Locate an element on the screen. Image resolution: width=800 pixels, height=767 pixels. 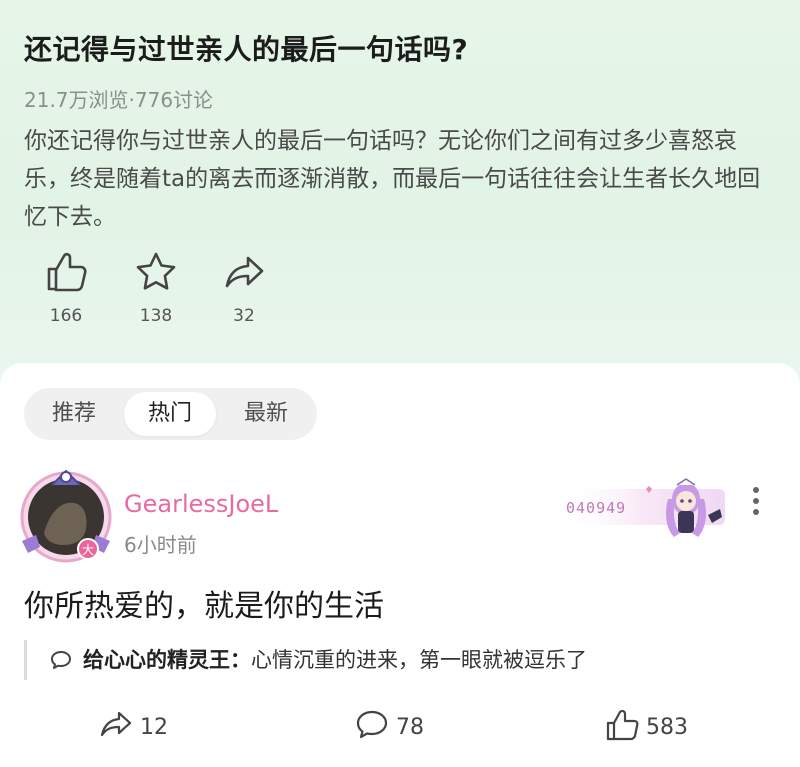
reply-text: 心情沉重的进来，第一眼就被逗乐了 is located at coordinates (419, 660).